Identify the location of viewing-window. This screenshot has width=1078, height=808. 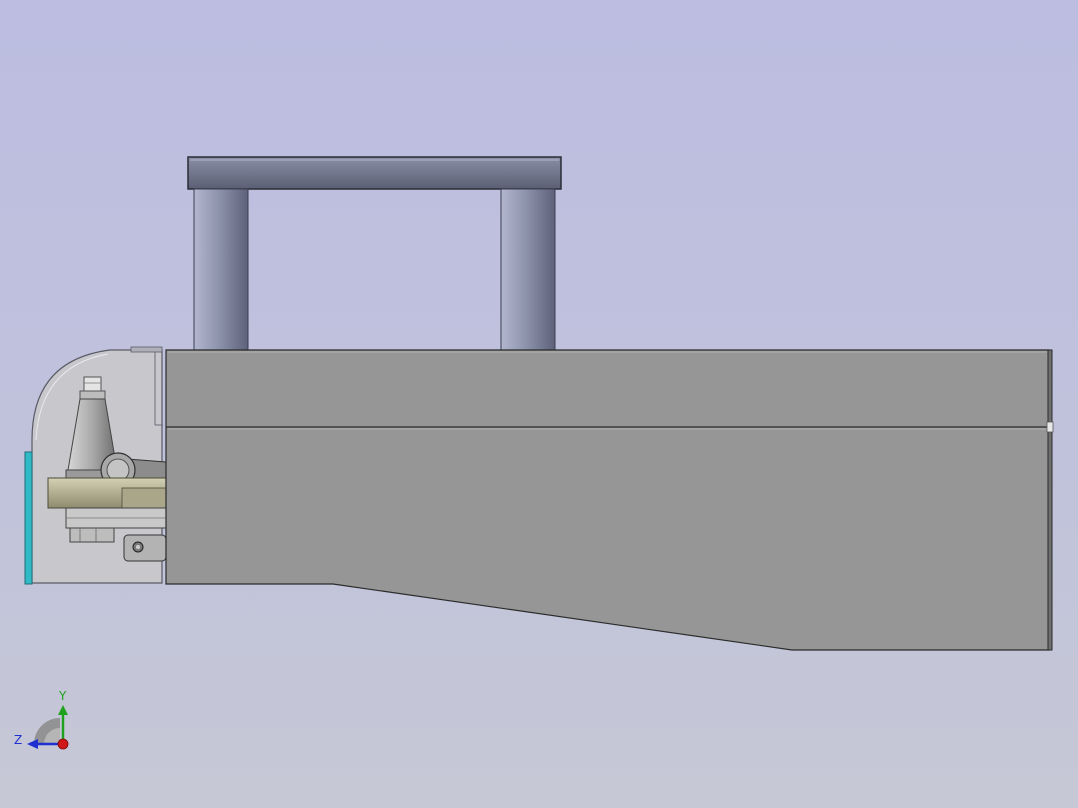
(28, 518).